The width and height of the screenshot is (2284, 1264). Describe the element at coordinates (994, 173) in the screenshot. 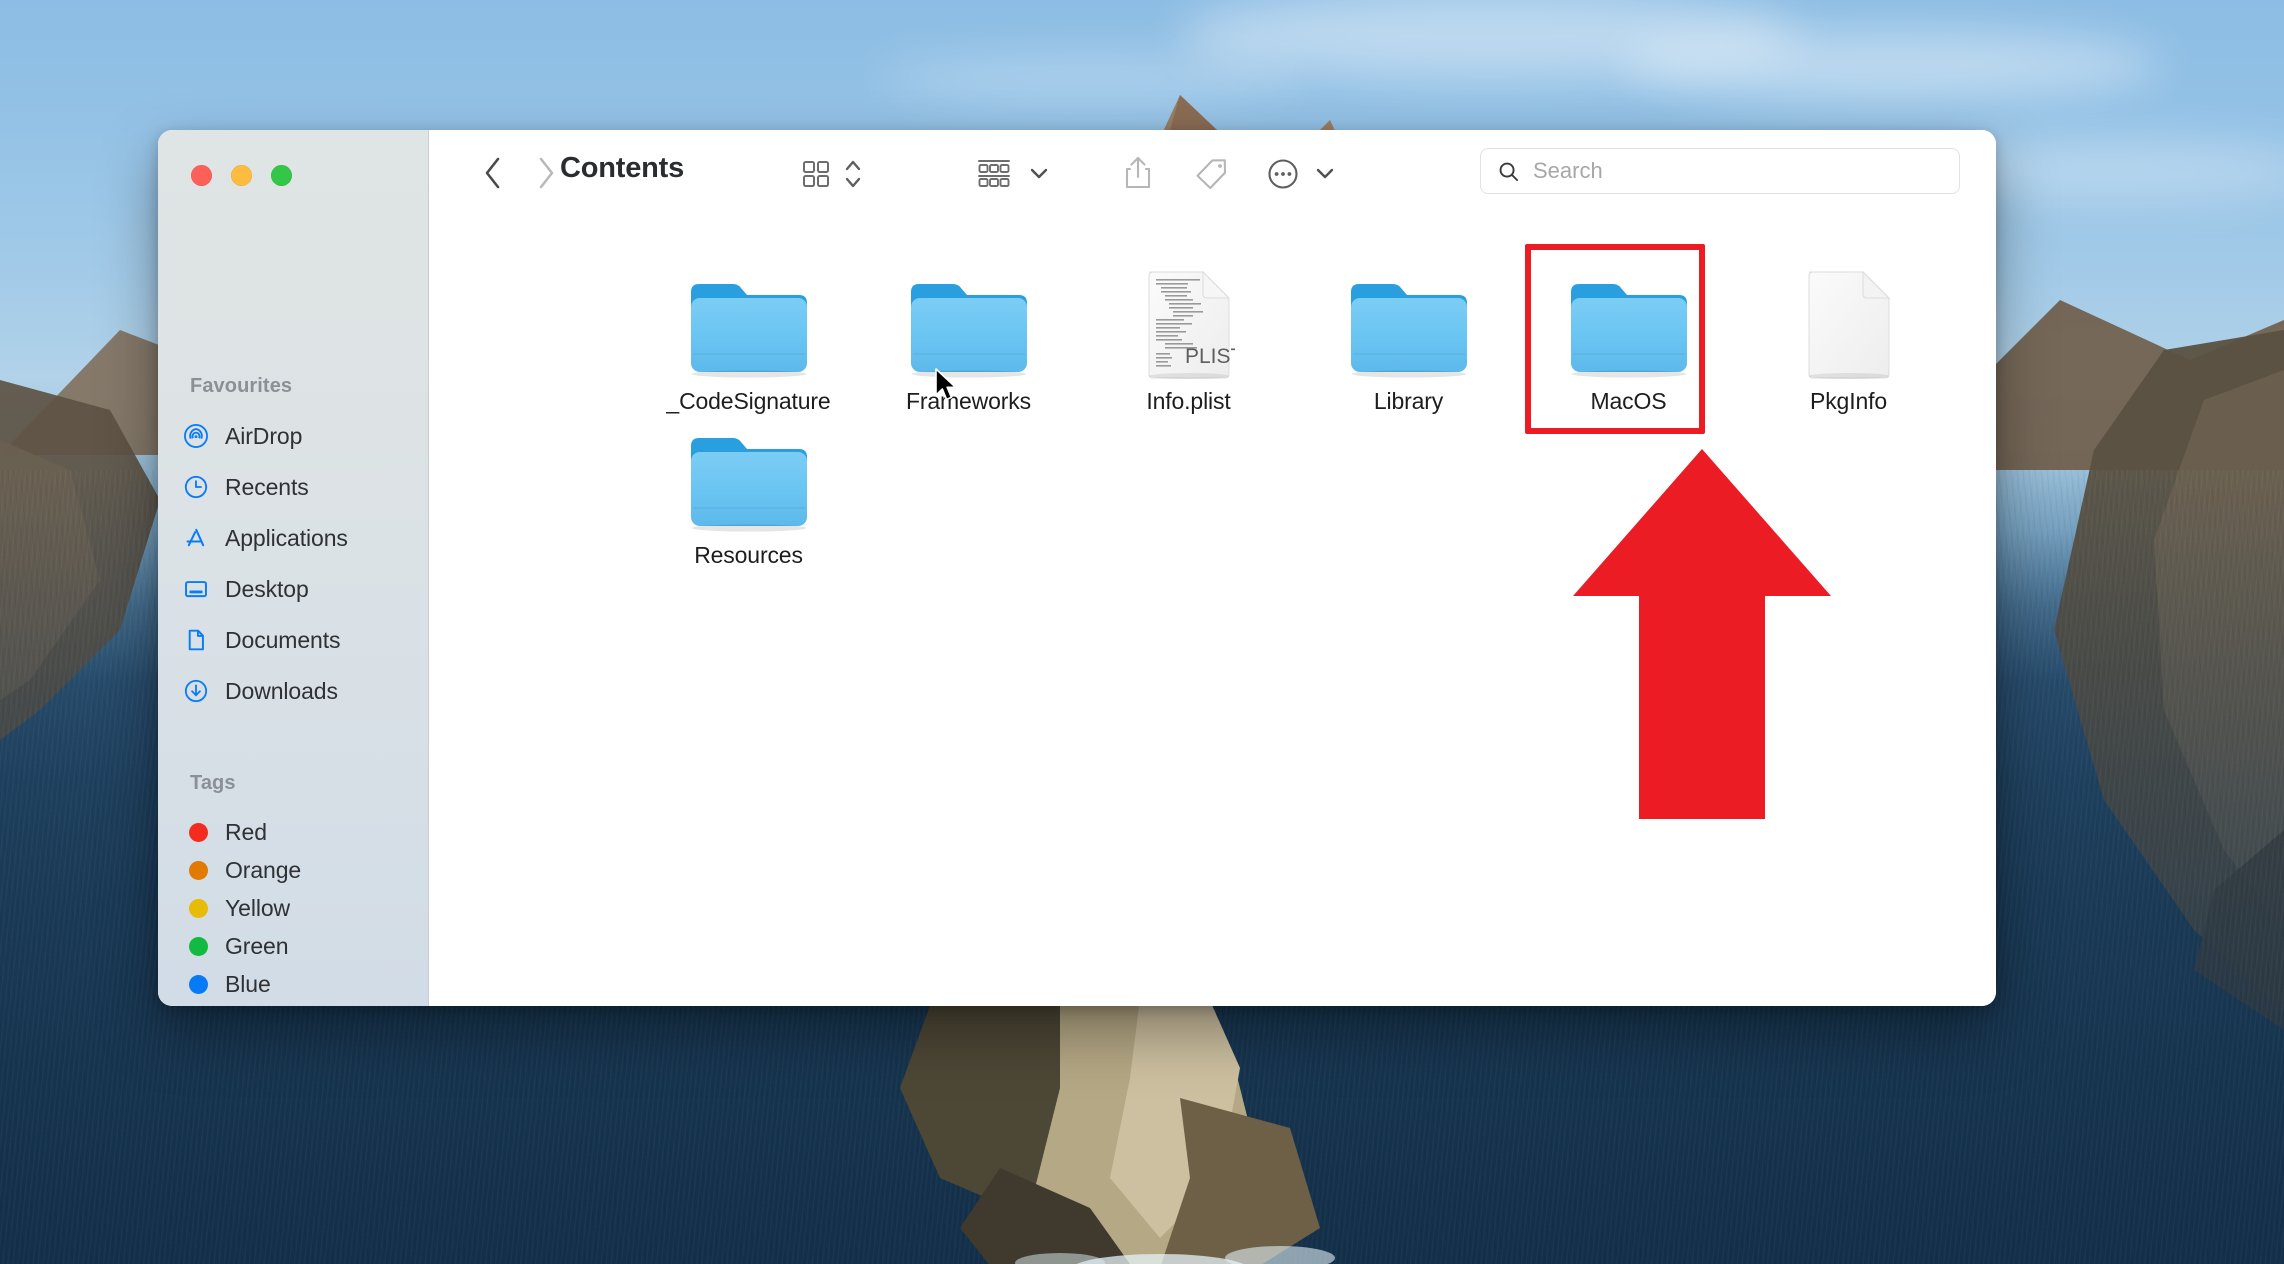

I see `group-items-button` at that location.